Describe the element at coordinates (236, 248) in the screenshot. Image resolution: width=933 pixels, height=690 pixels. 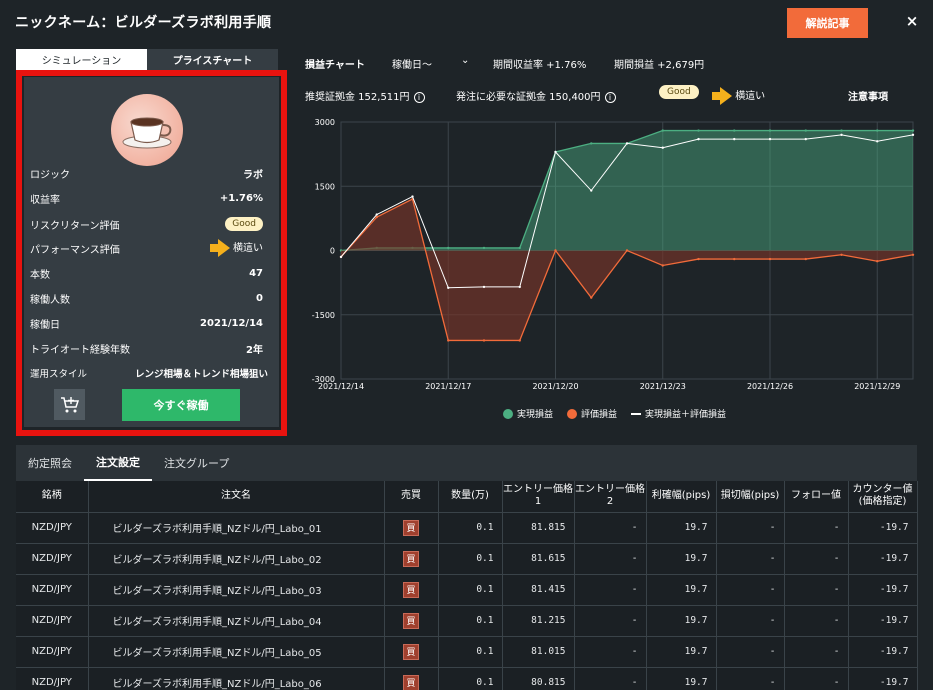
I see `stat-value-wrap: 横這い` at that location.